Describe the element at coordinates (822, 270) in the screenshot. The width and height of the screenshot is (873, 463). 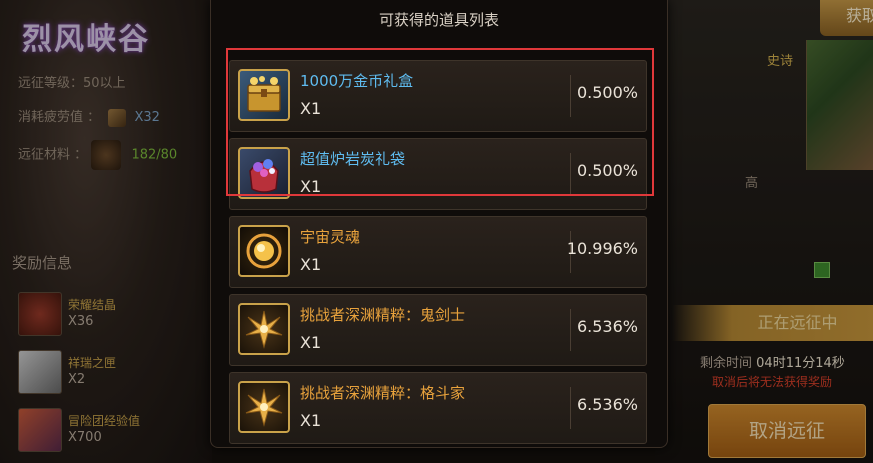
I see `checkbox-icon` at that location.